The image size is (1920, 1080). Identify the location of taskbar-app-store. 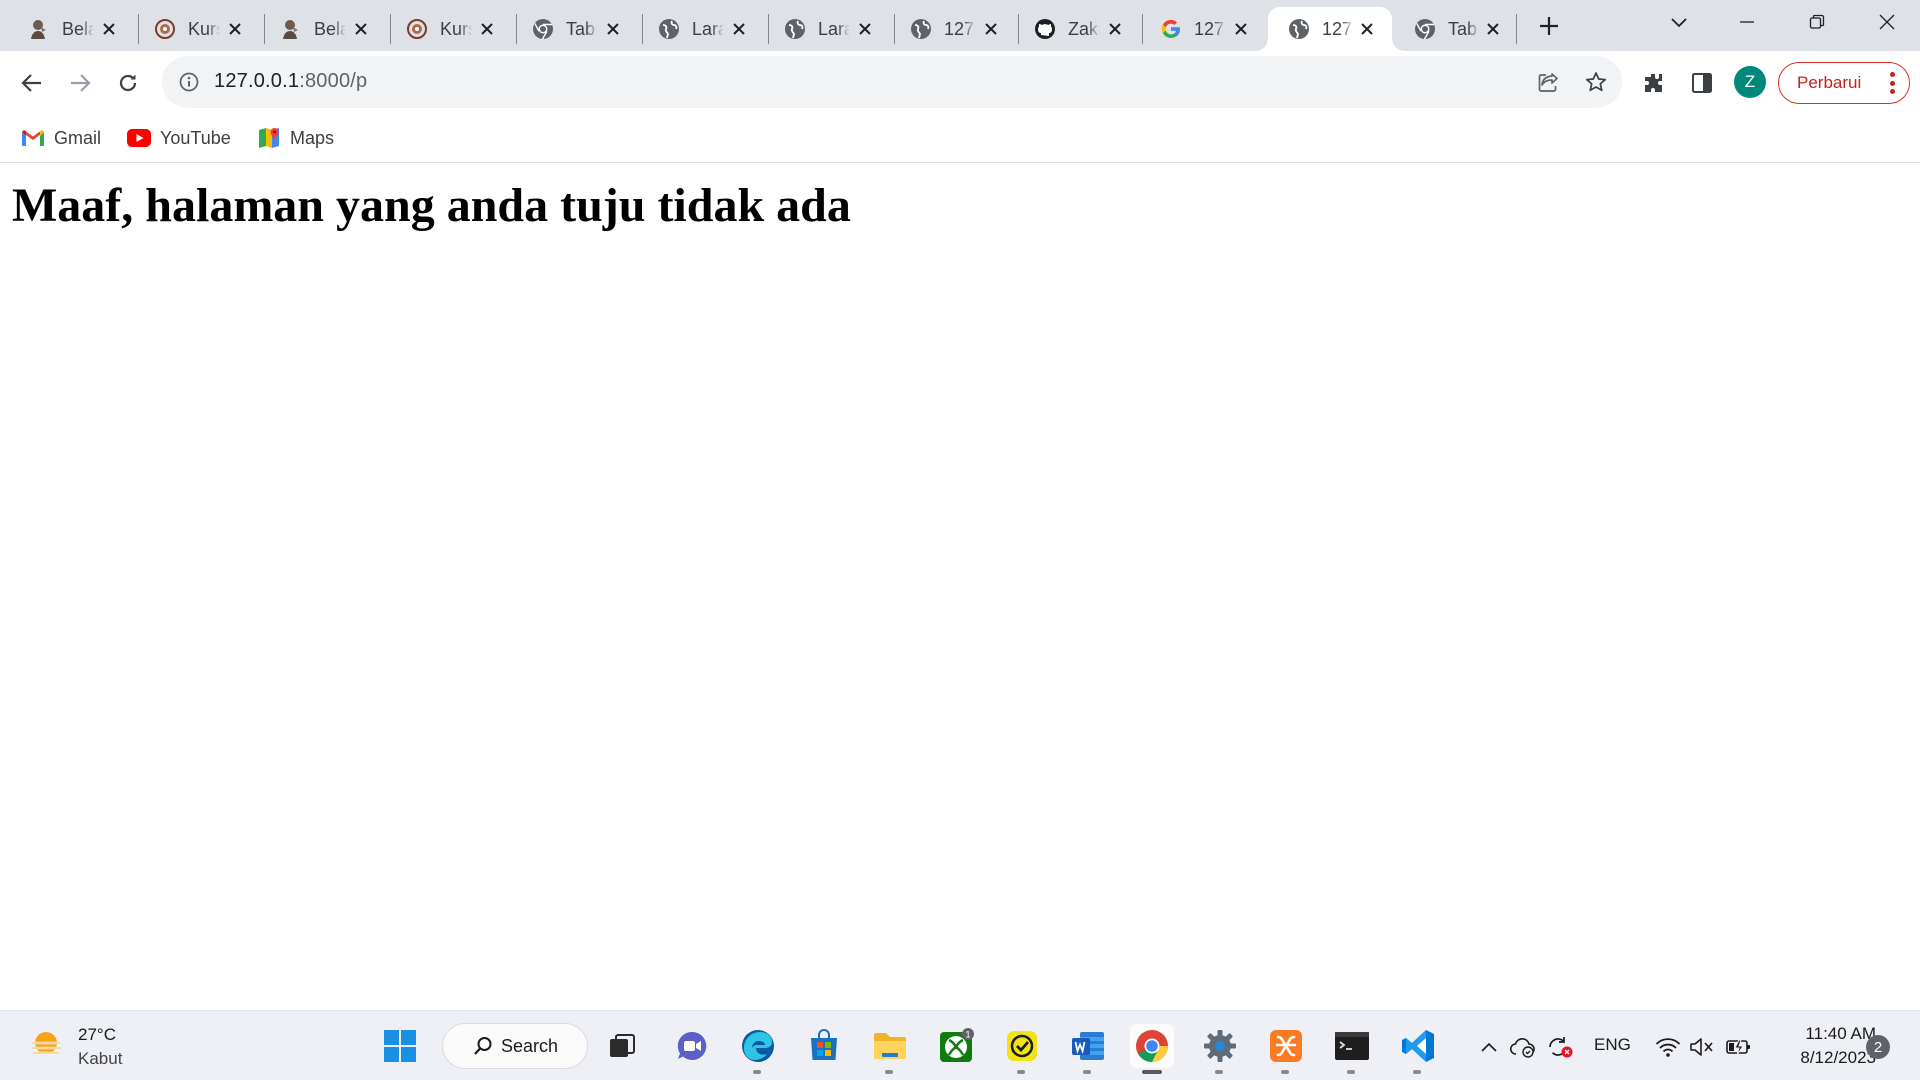
(824, 1046).